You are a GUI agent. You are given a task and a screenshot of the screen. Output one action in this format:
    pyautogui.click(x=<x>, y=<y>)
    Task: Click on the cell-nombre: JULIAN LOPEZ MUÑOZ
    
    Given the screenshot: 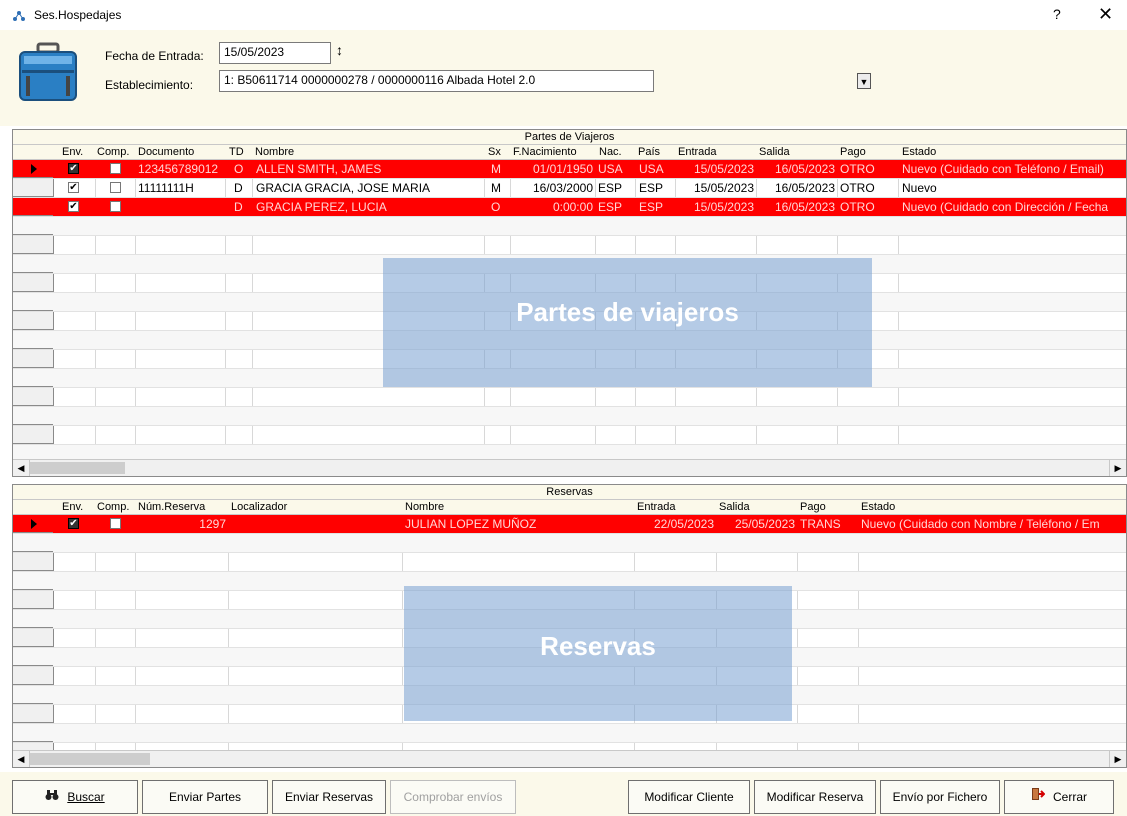 What is the action you would take?
    pyautogui.click(x=471, y=524)
    